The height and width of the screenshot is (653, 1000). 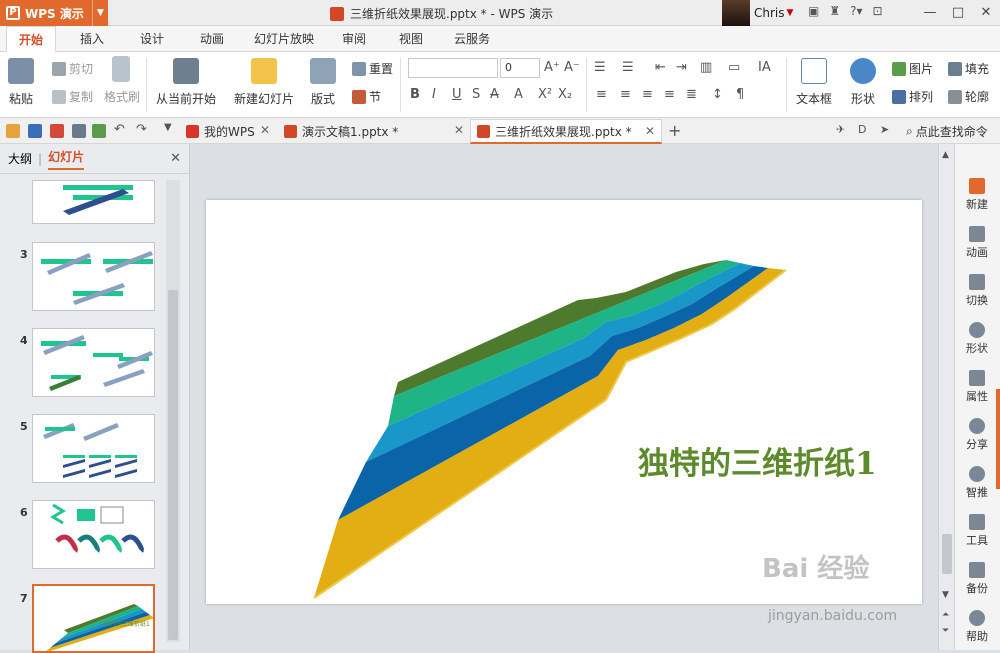 I want to click on search-command: ⌕ 点此查找命令, so click(x=947, y=131).